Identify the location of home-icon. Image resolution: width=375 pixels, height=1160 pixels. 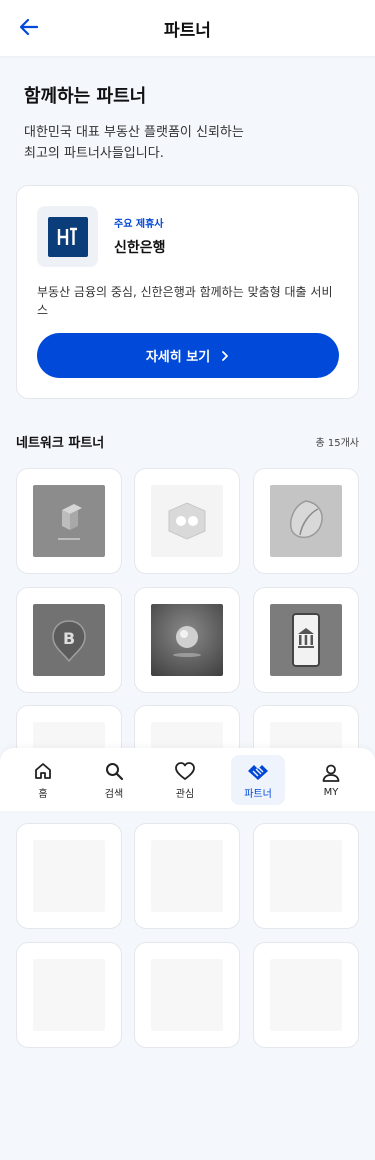
(43, 770).